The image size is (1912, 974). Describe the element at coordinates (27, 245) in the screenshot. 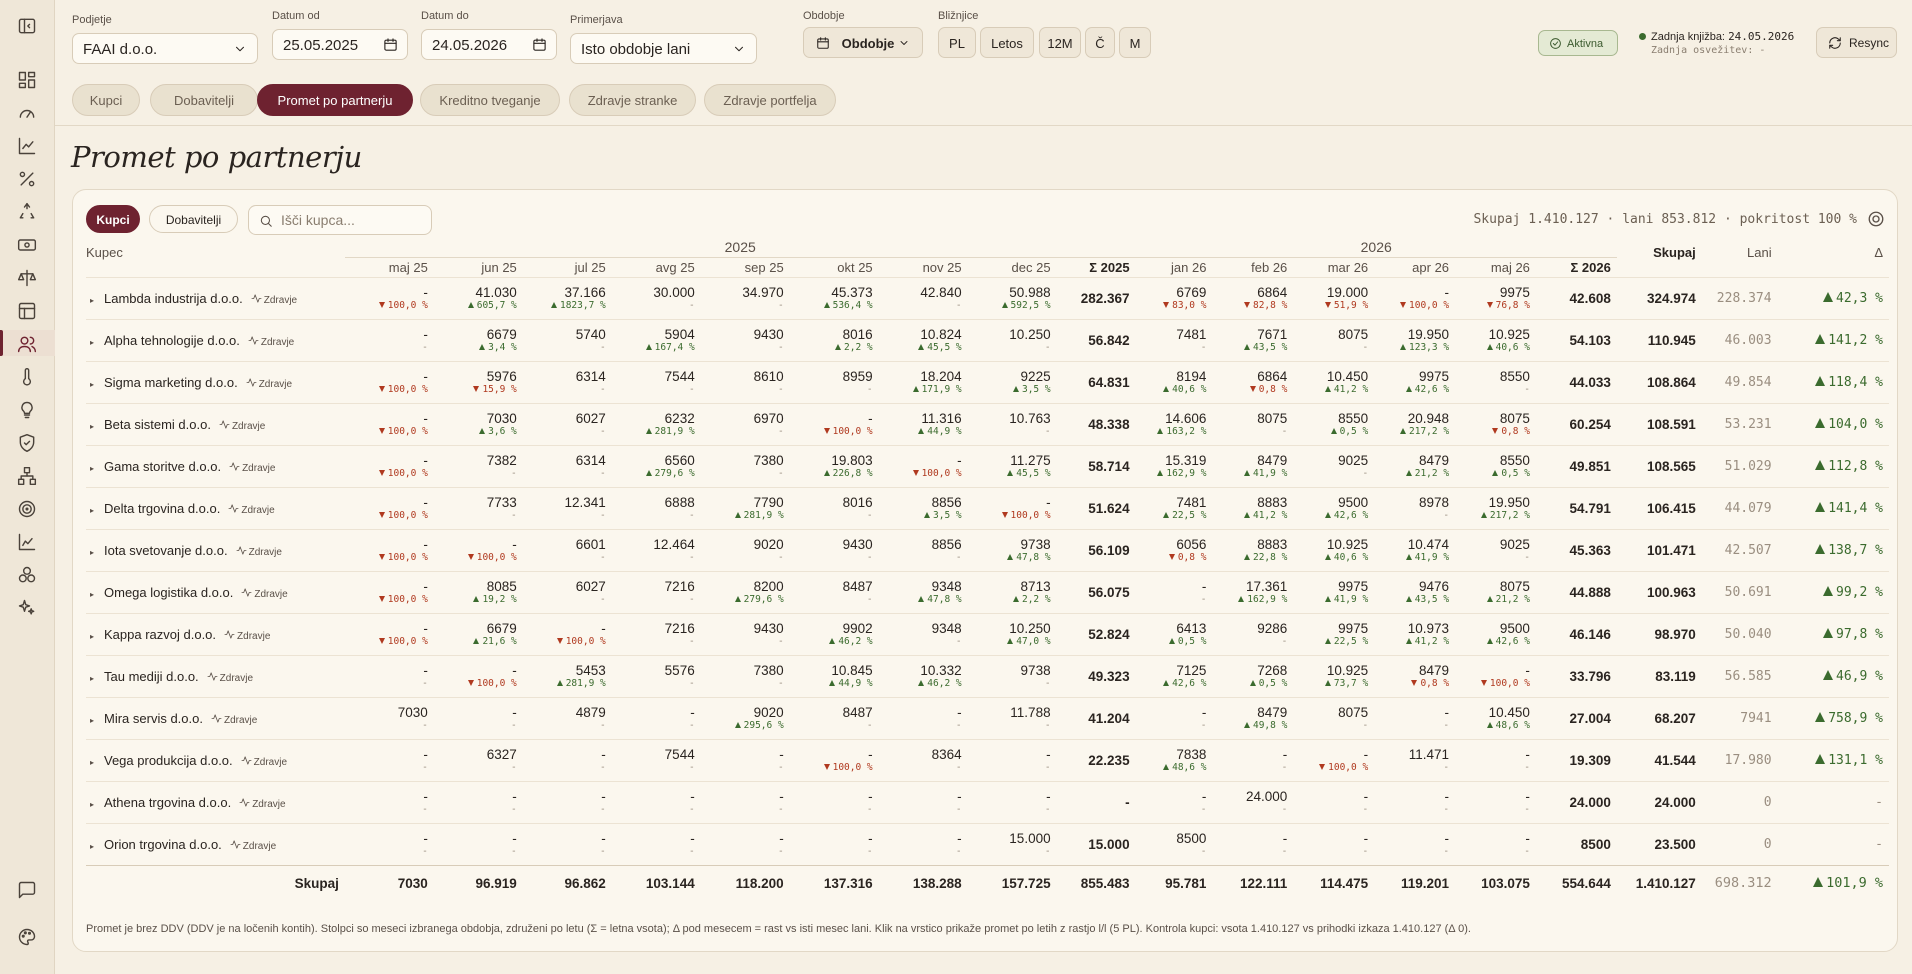

I see `banknote-icon` at that location.